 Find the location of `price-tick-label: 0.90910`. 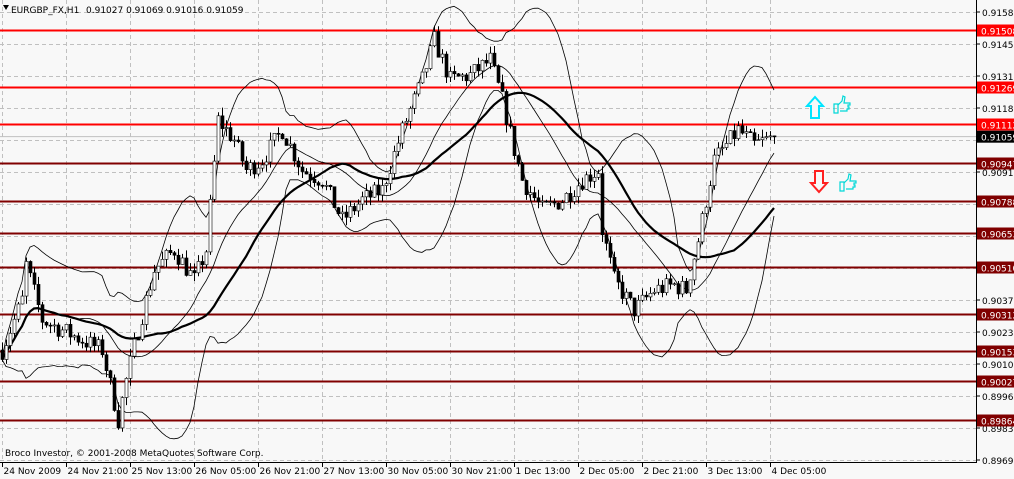

price-tick-label: 0.90910 is located at coordinates (998, 174).